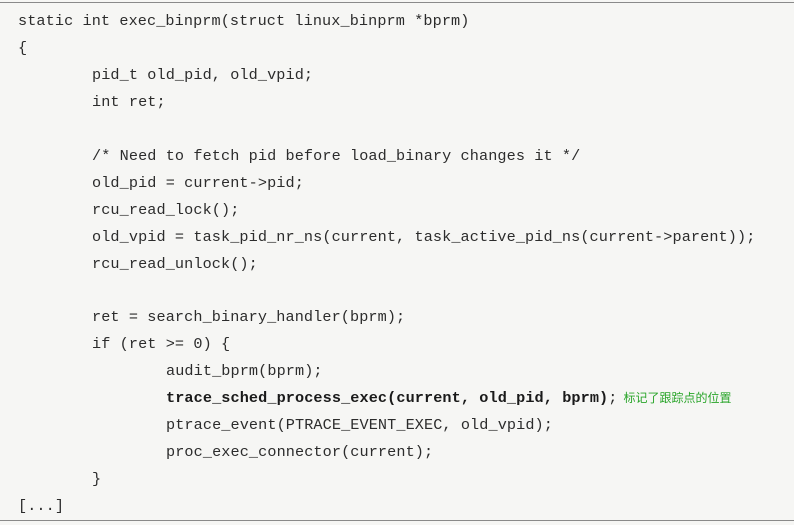  I want to click on code-text: {, so click(23, 47).